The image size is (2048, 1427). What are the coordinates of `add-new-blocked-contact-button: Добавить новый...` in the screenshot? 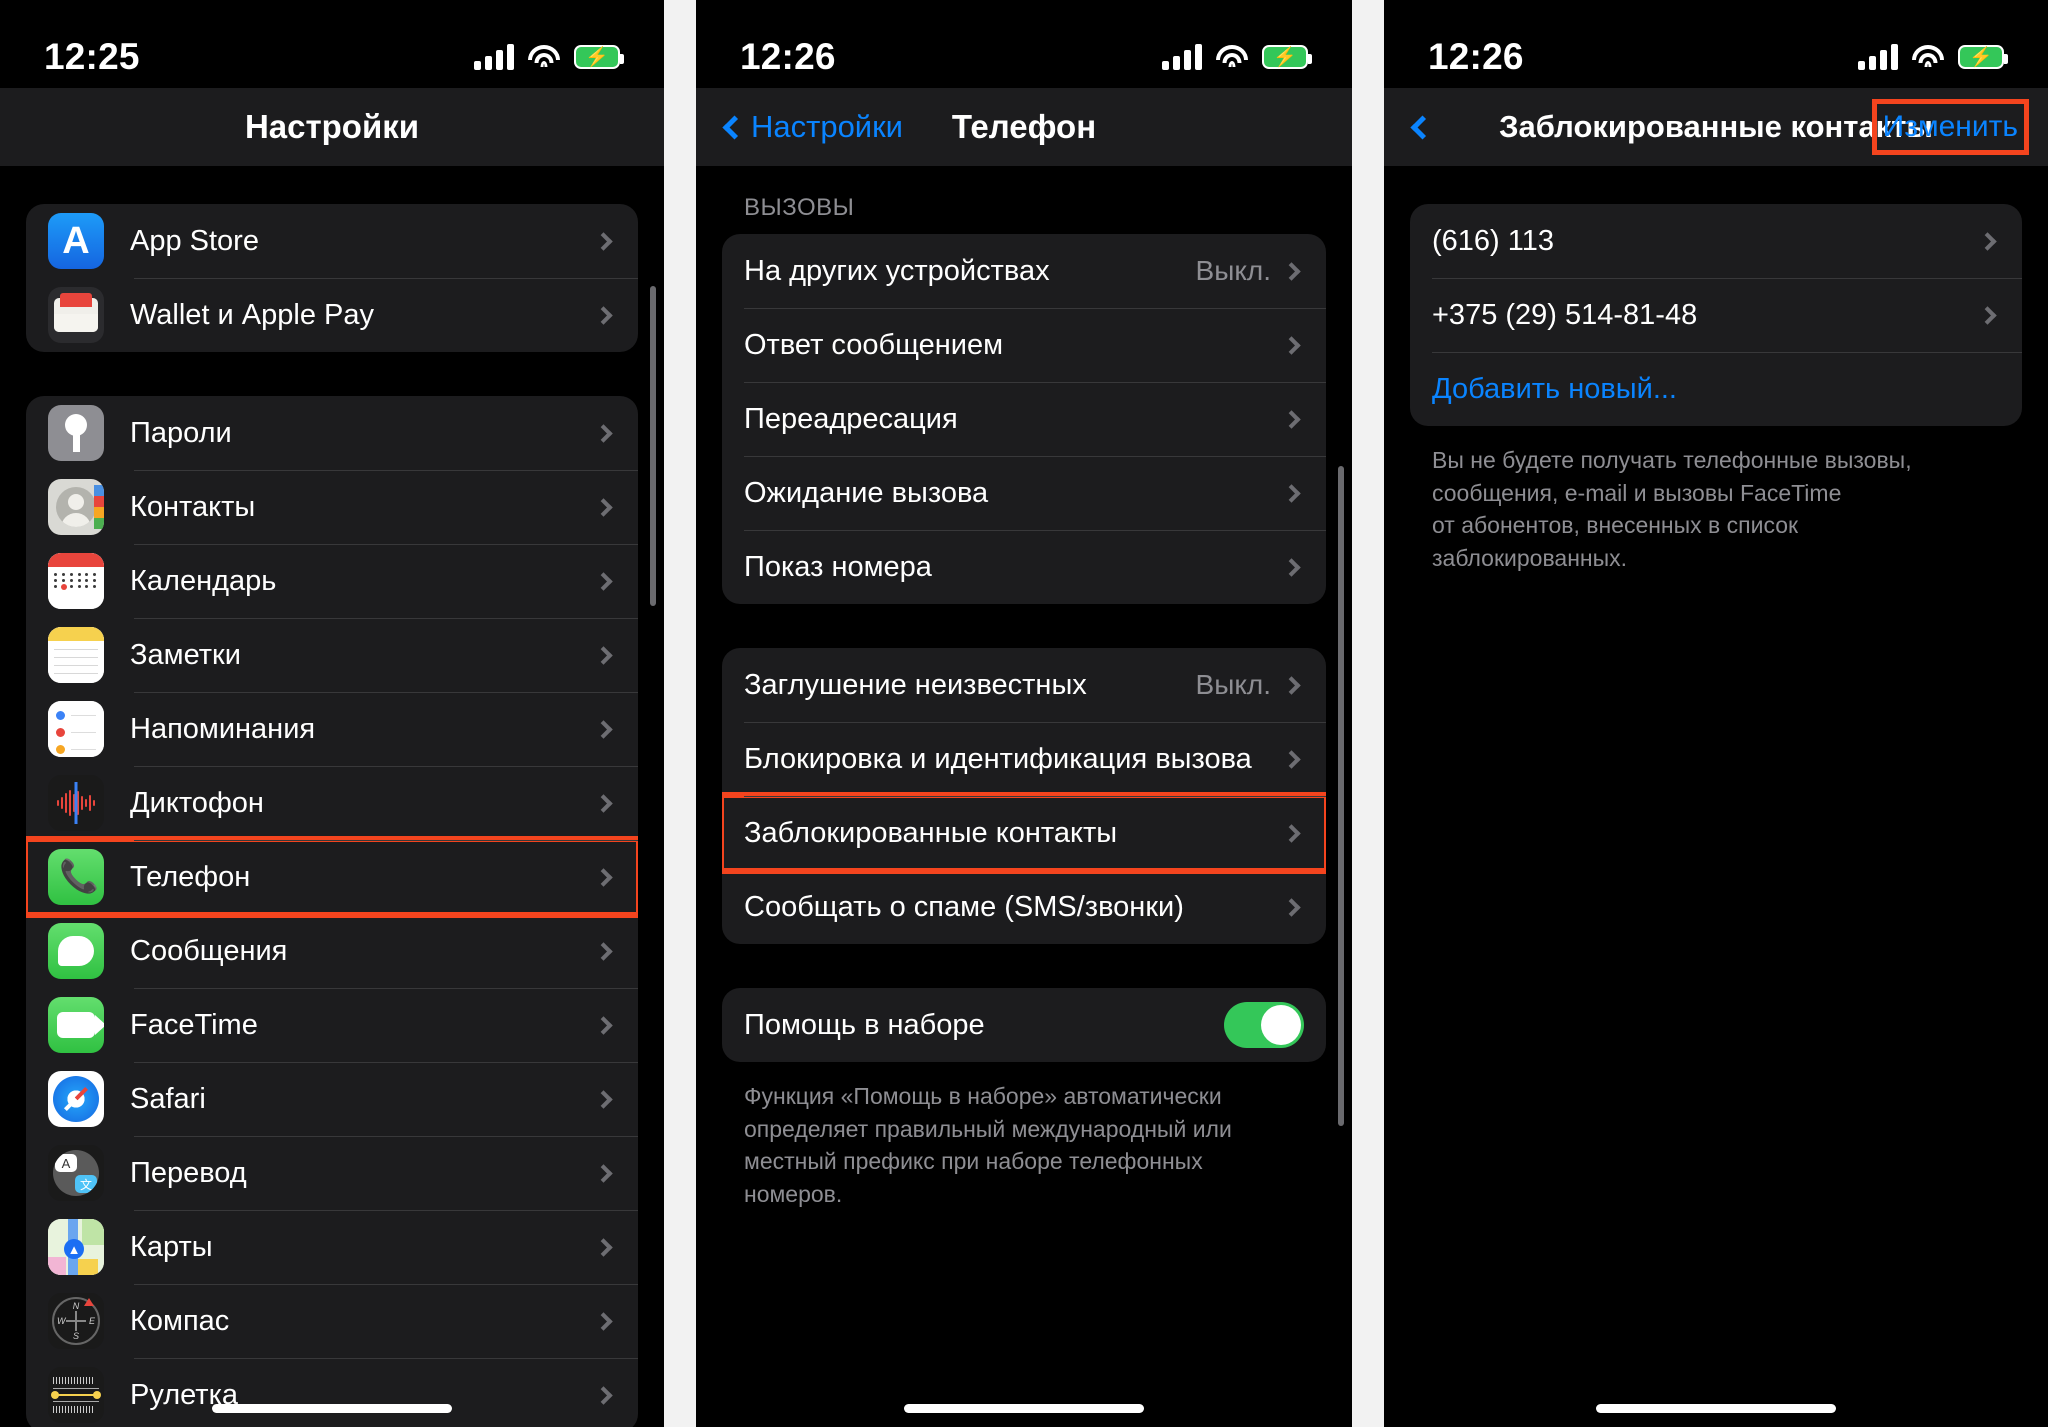 It's located at (1716, 389).